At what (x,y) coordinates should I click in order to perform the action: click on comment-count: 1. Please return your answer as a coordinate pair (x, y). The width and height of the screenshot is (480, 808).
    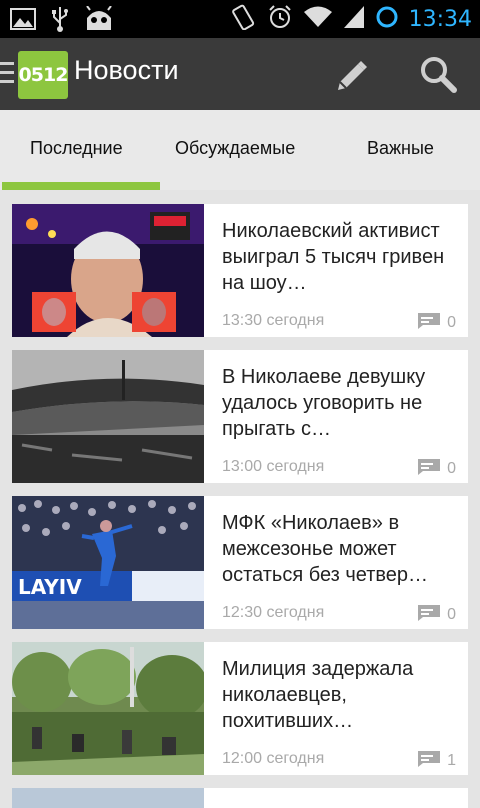
    Looking at the image, I should click on (451, 760).